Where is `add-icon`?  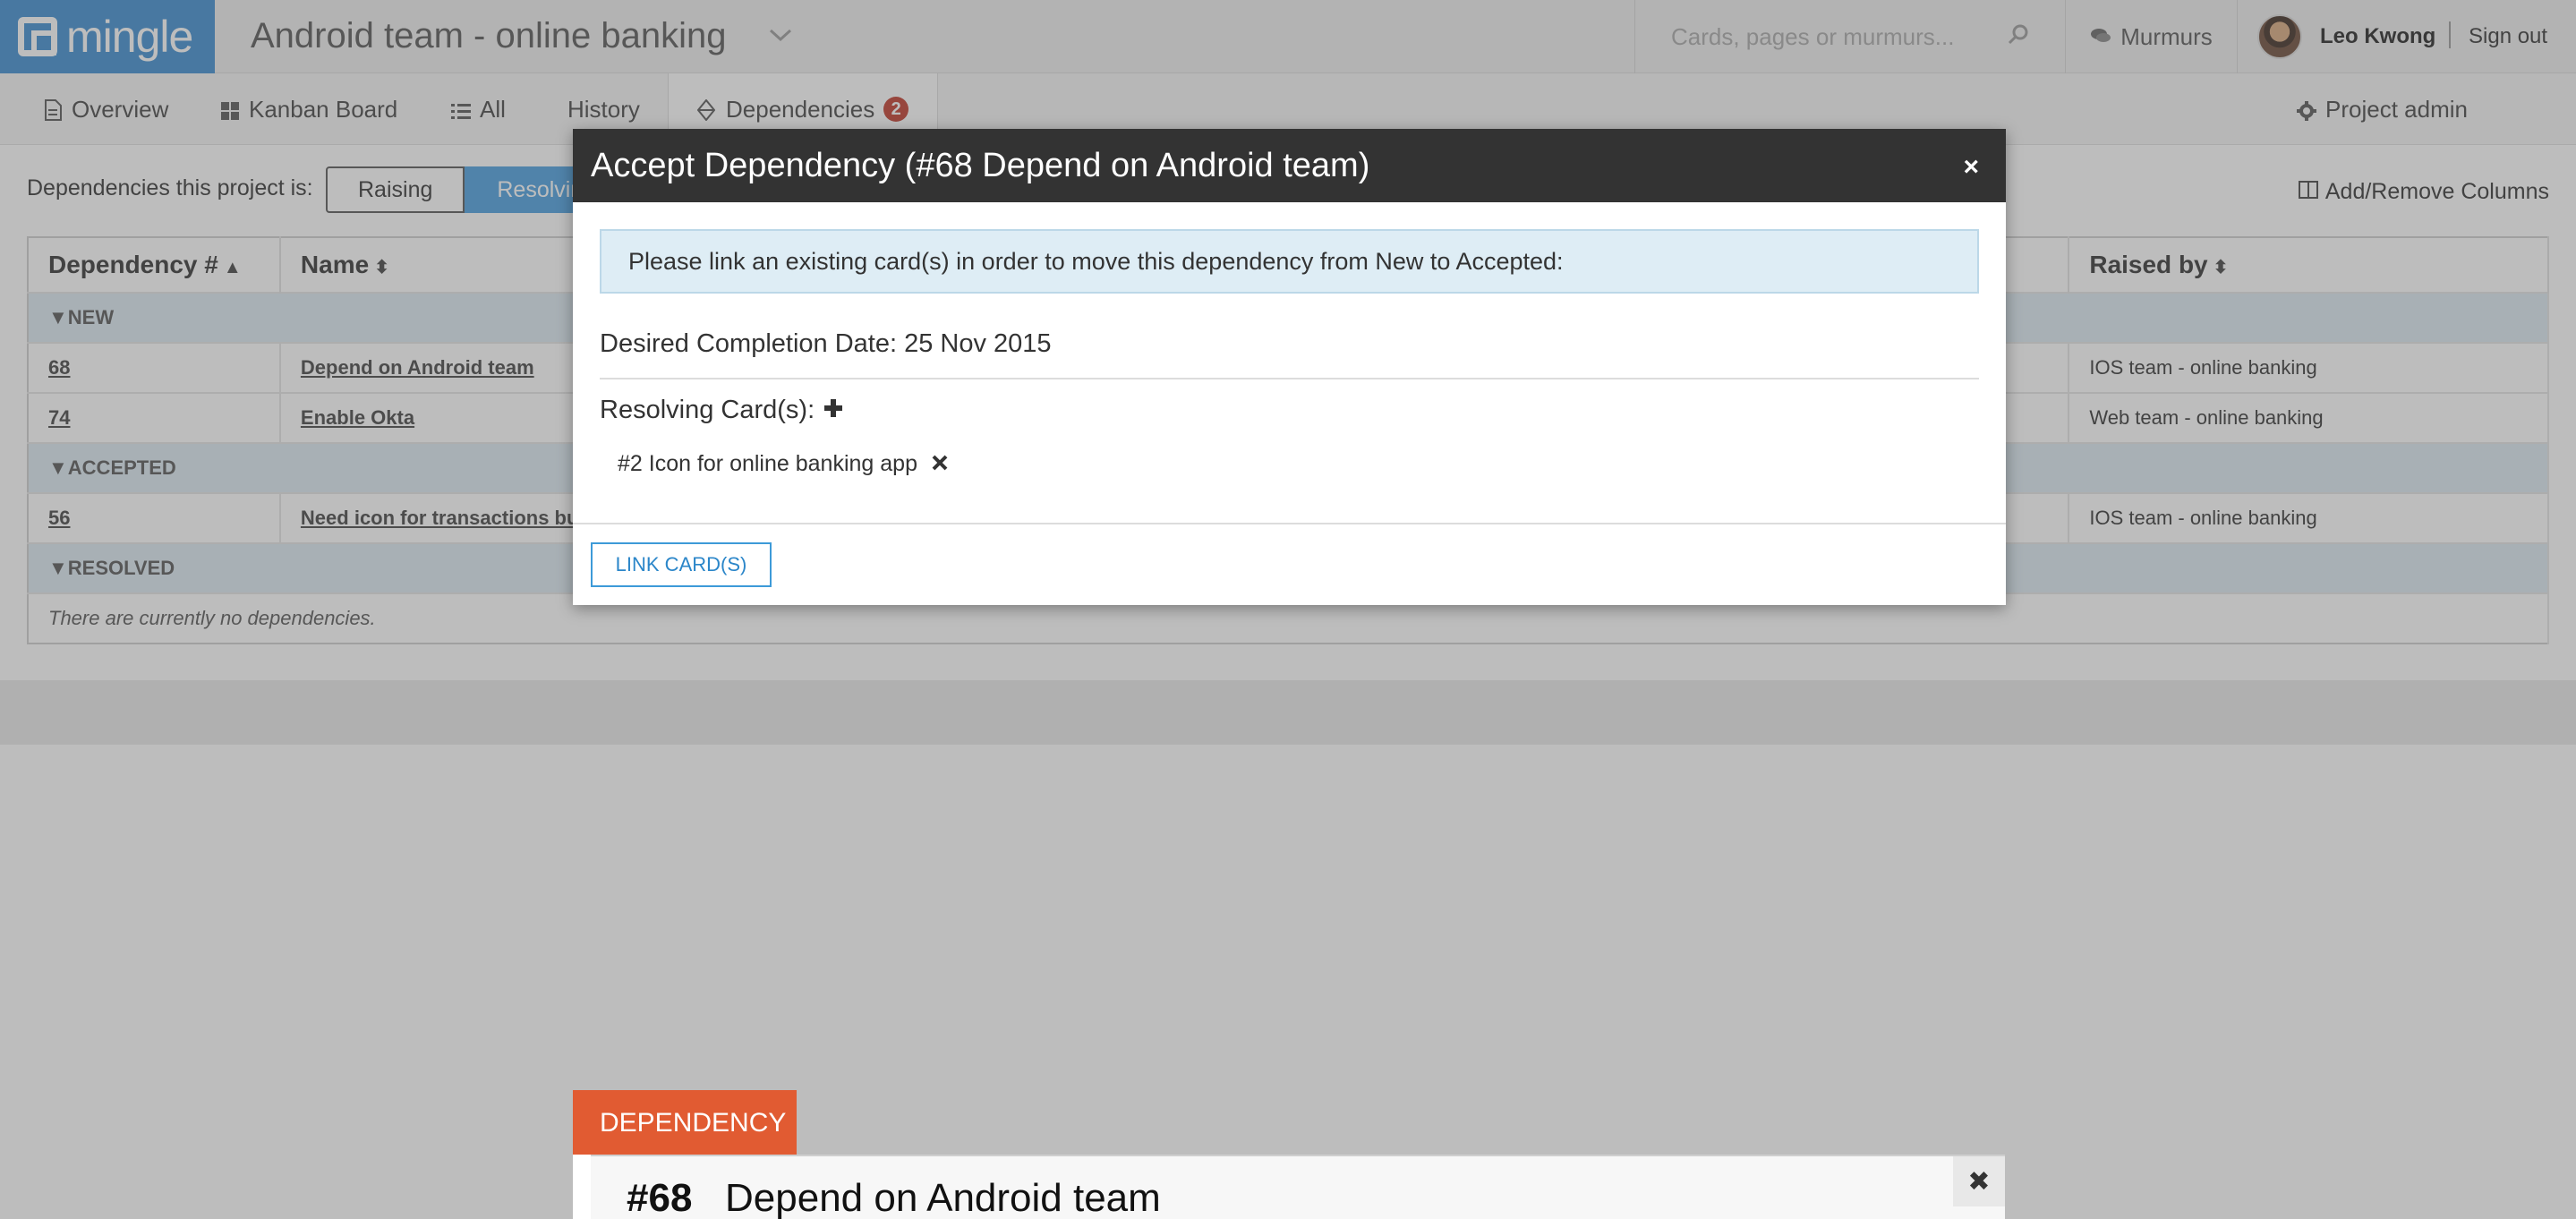 add-icon is located at coordinates (833, 410).